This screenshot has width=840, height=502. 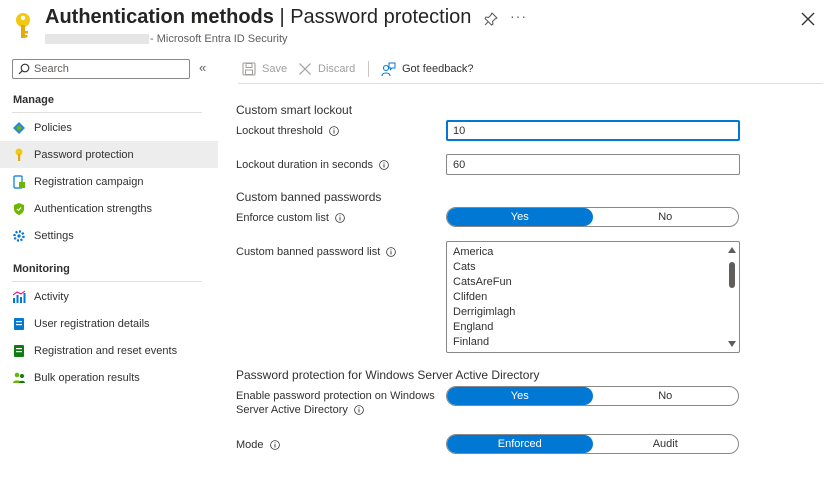 I want to click on enable-ad-toggle: Yes No, so click(x=592, y=396).